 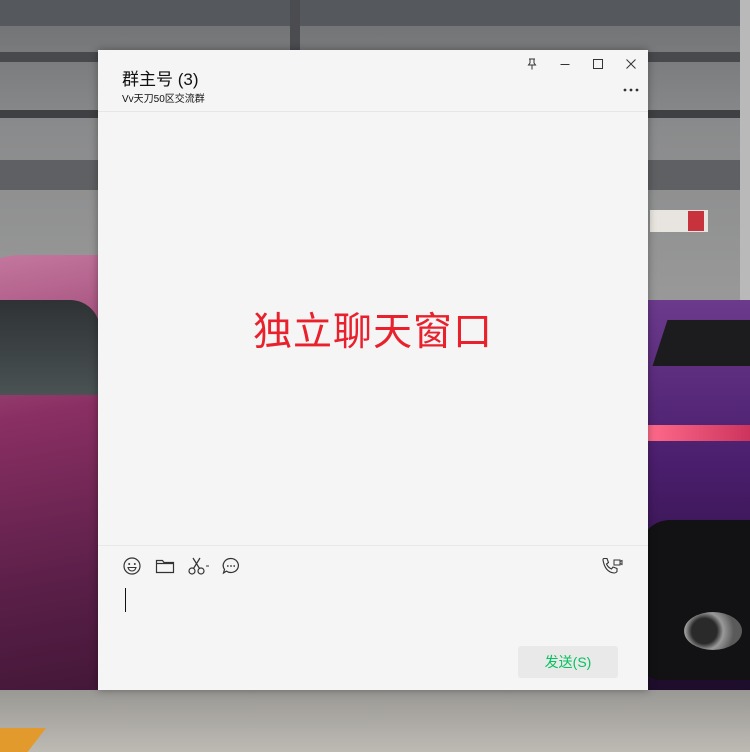 I want to click on more-dots-icon, so click(x=631, y=88).